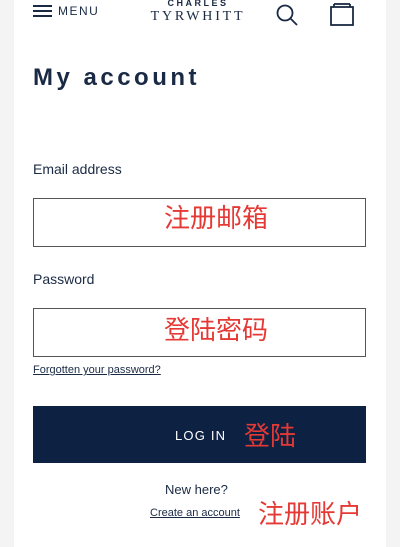 Image resolution: width=400 pixels, height=547 pixels. Describe the element at coordinates (287, 15) in the screenshot. I see `search-icon` at that location.